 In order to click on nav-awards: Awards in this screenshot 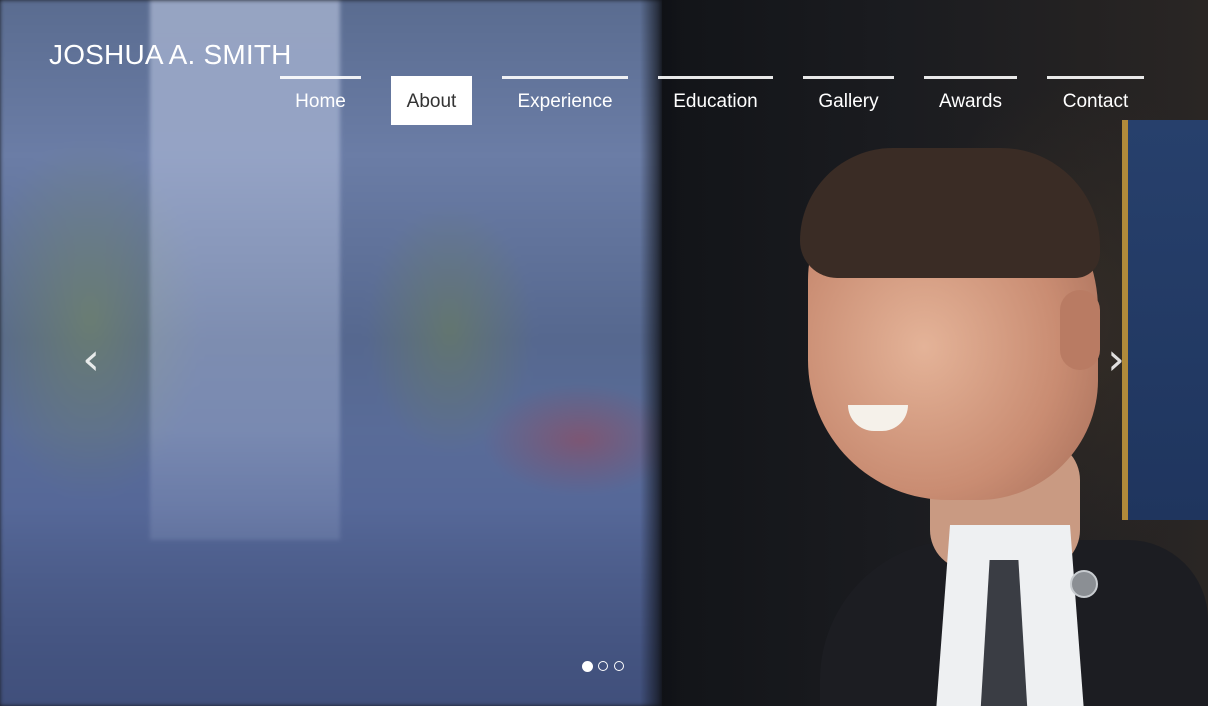, I will do `click(970, 100)`.